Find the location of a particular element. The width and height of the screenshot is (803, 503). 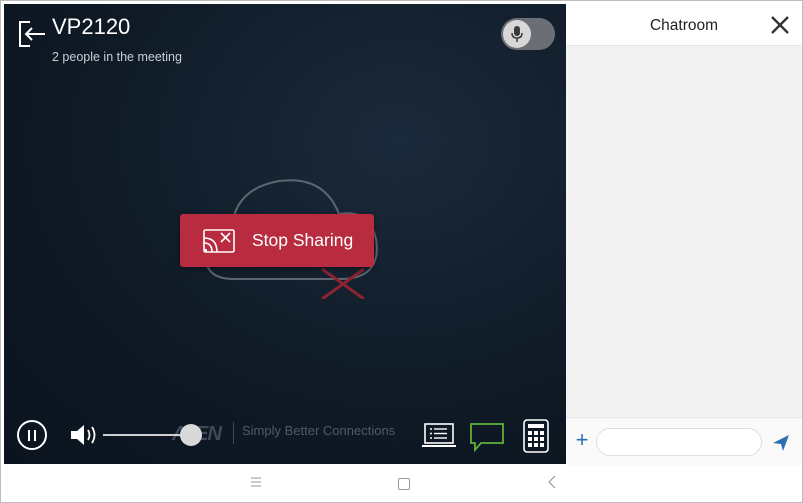

mic-toggle is located at coordinates (528, 34).